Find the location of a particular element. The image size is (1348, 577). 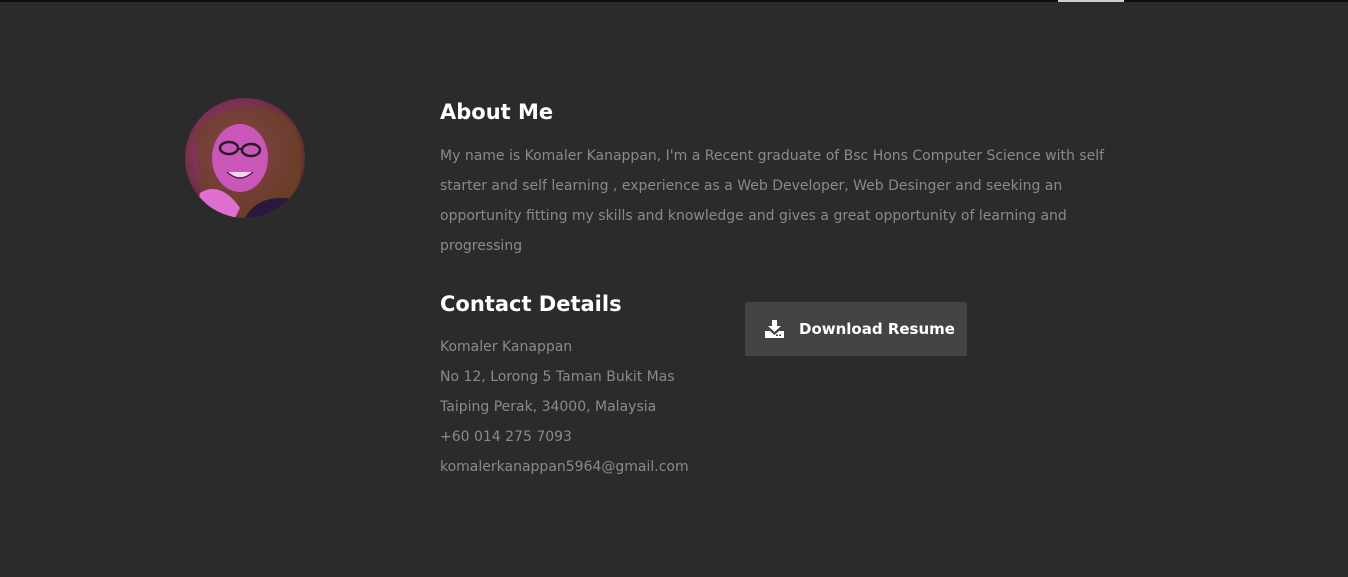

contact-phone: +60 014 275 7093 is located at coordinates (506, 437).